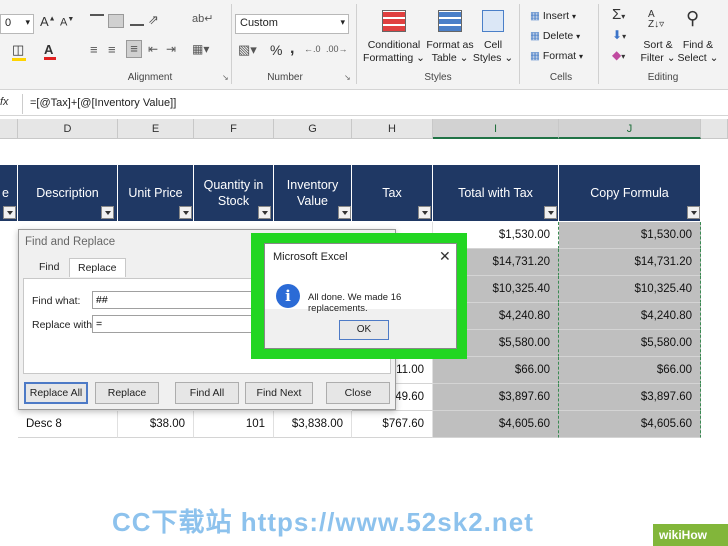 The height and width of the screenshot is (546, 728). I want to click on column-header-f: F, so click(234, 129).